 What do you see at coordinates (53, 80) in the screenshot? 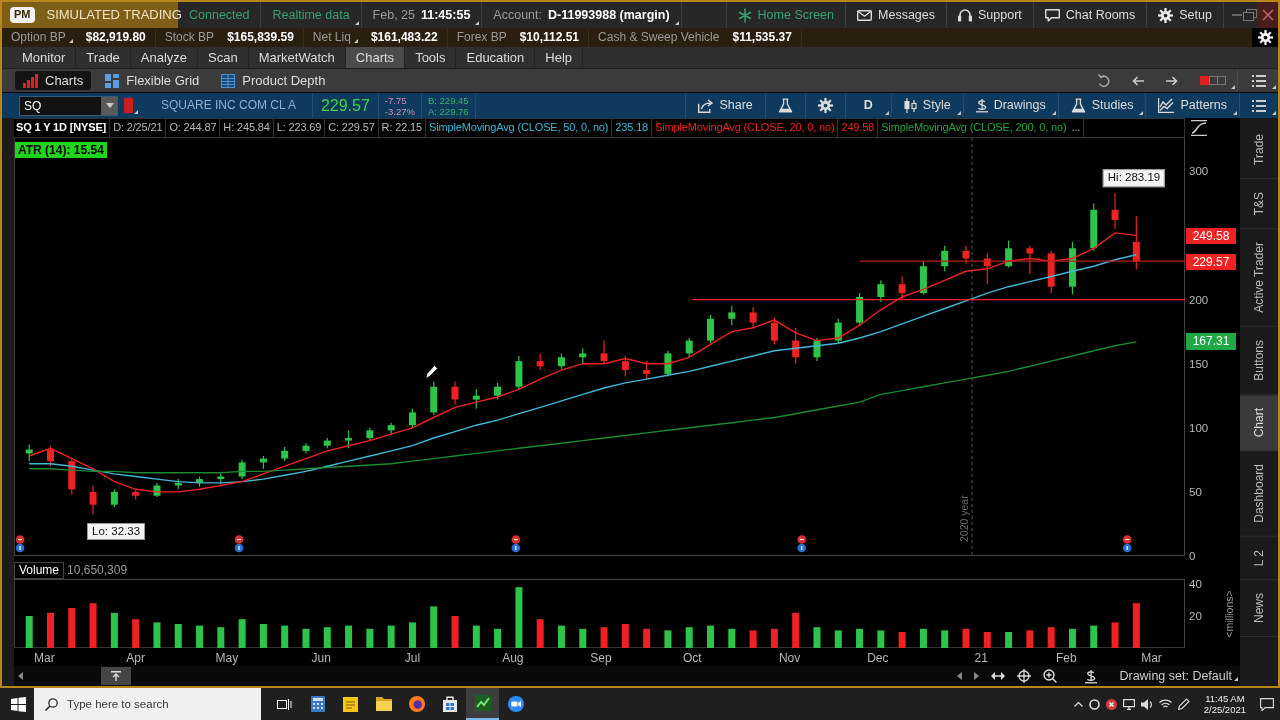
I see `sub-tab: Charts` at bounding box center [53, 80].